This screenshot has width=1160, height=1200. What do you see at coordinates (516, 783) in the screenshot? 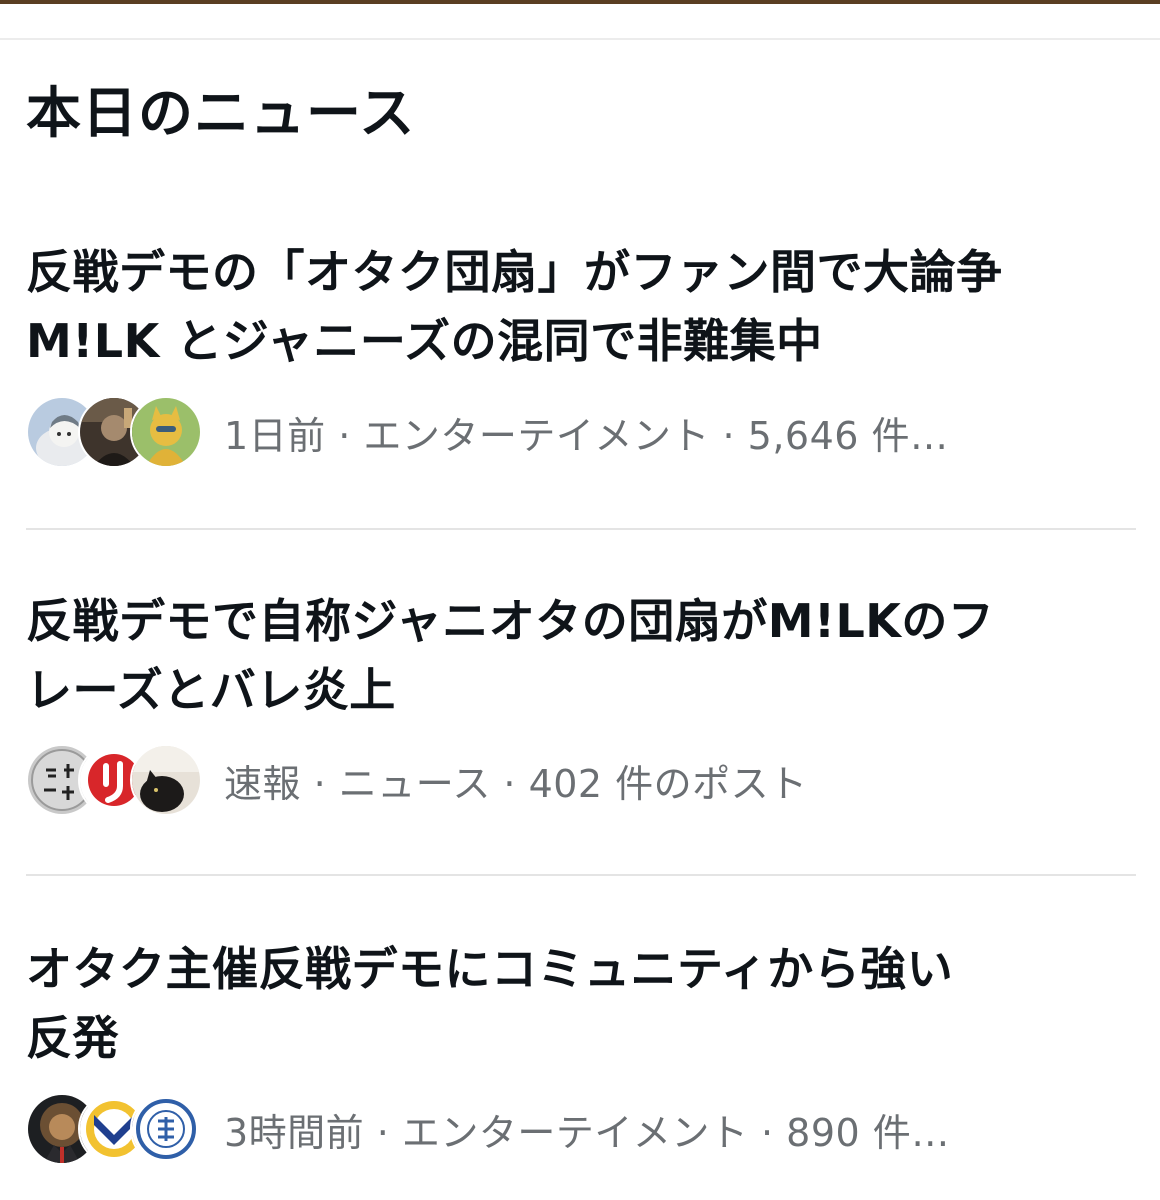
I see `news-meta: 速報 · ニュース · 402 件のポスト` at bounding box center [516, 783].